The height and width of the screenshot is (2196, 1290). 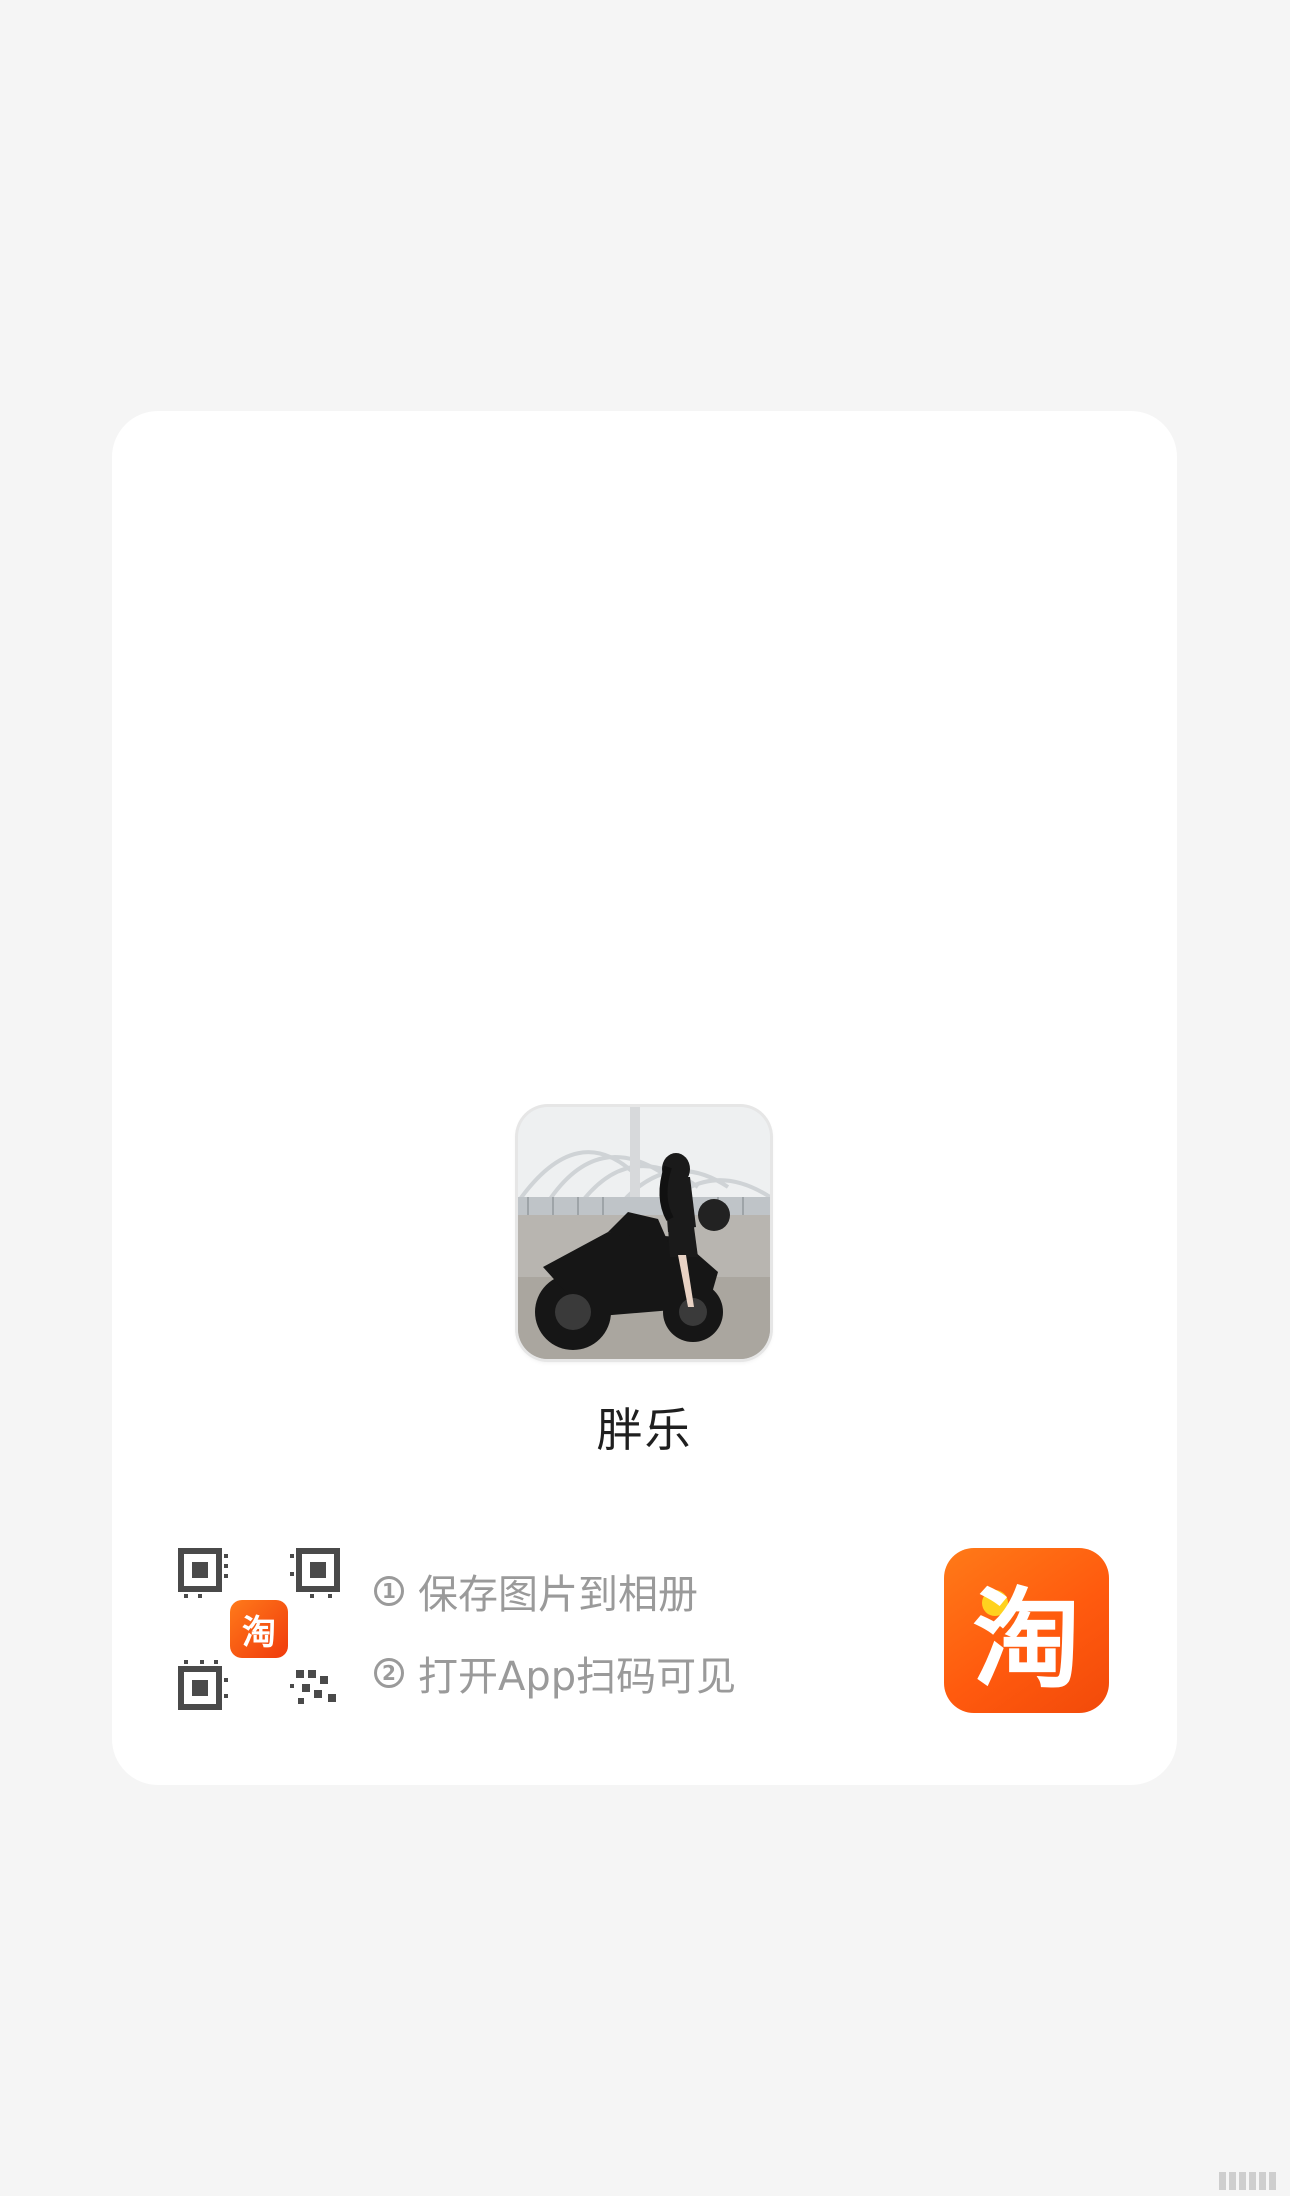 I want to click on step-1: 1 保存图片到相册, so click(x=555, y=1591).